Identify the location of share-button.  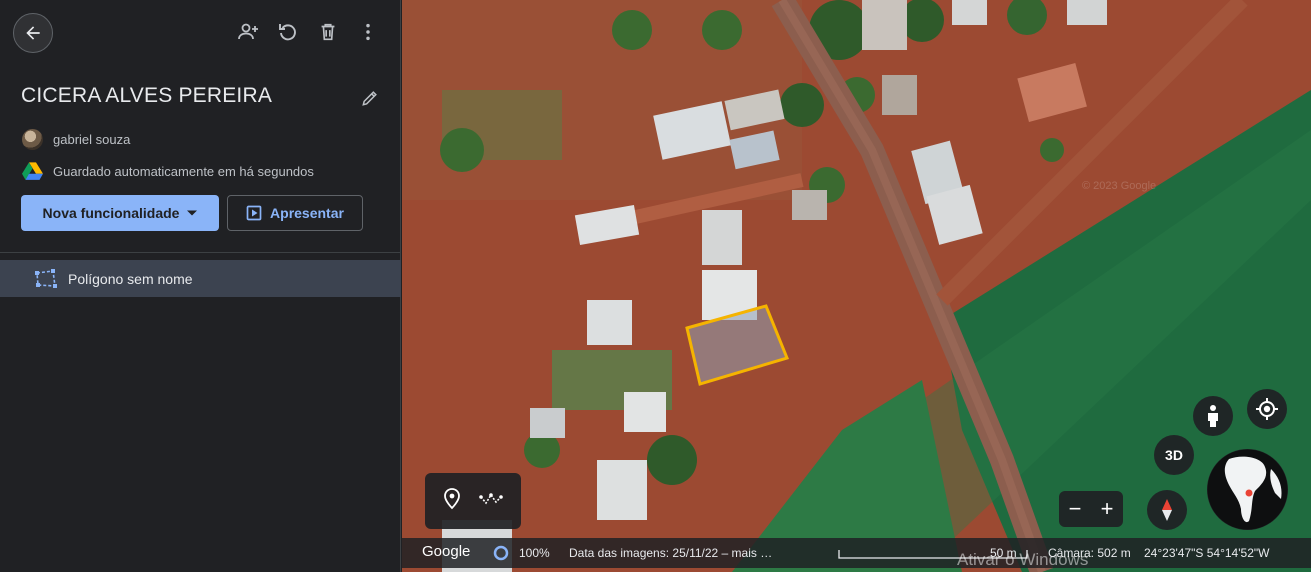
(248, 32).